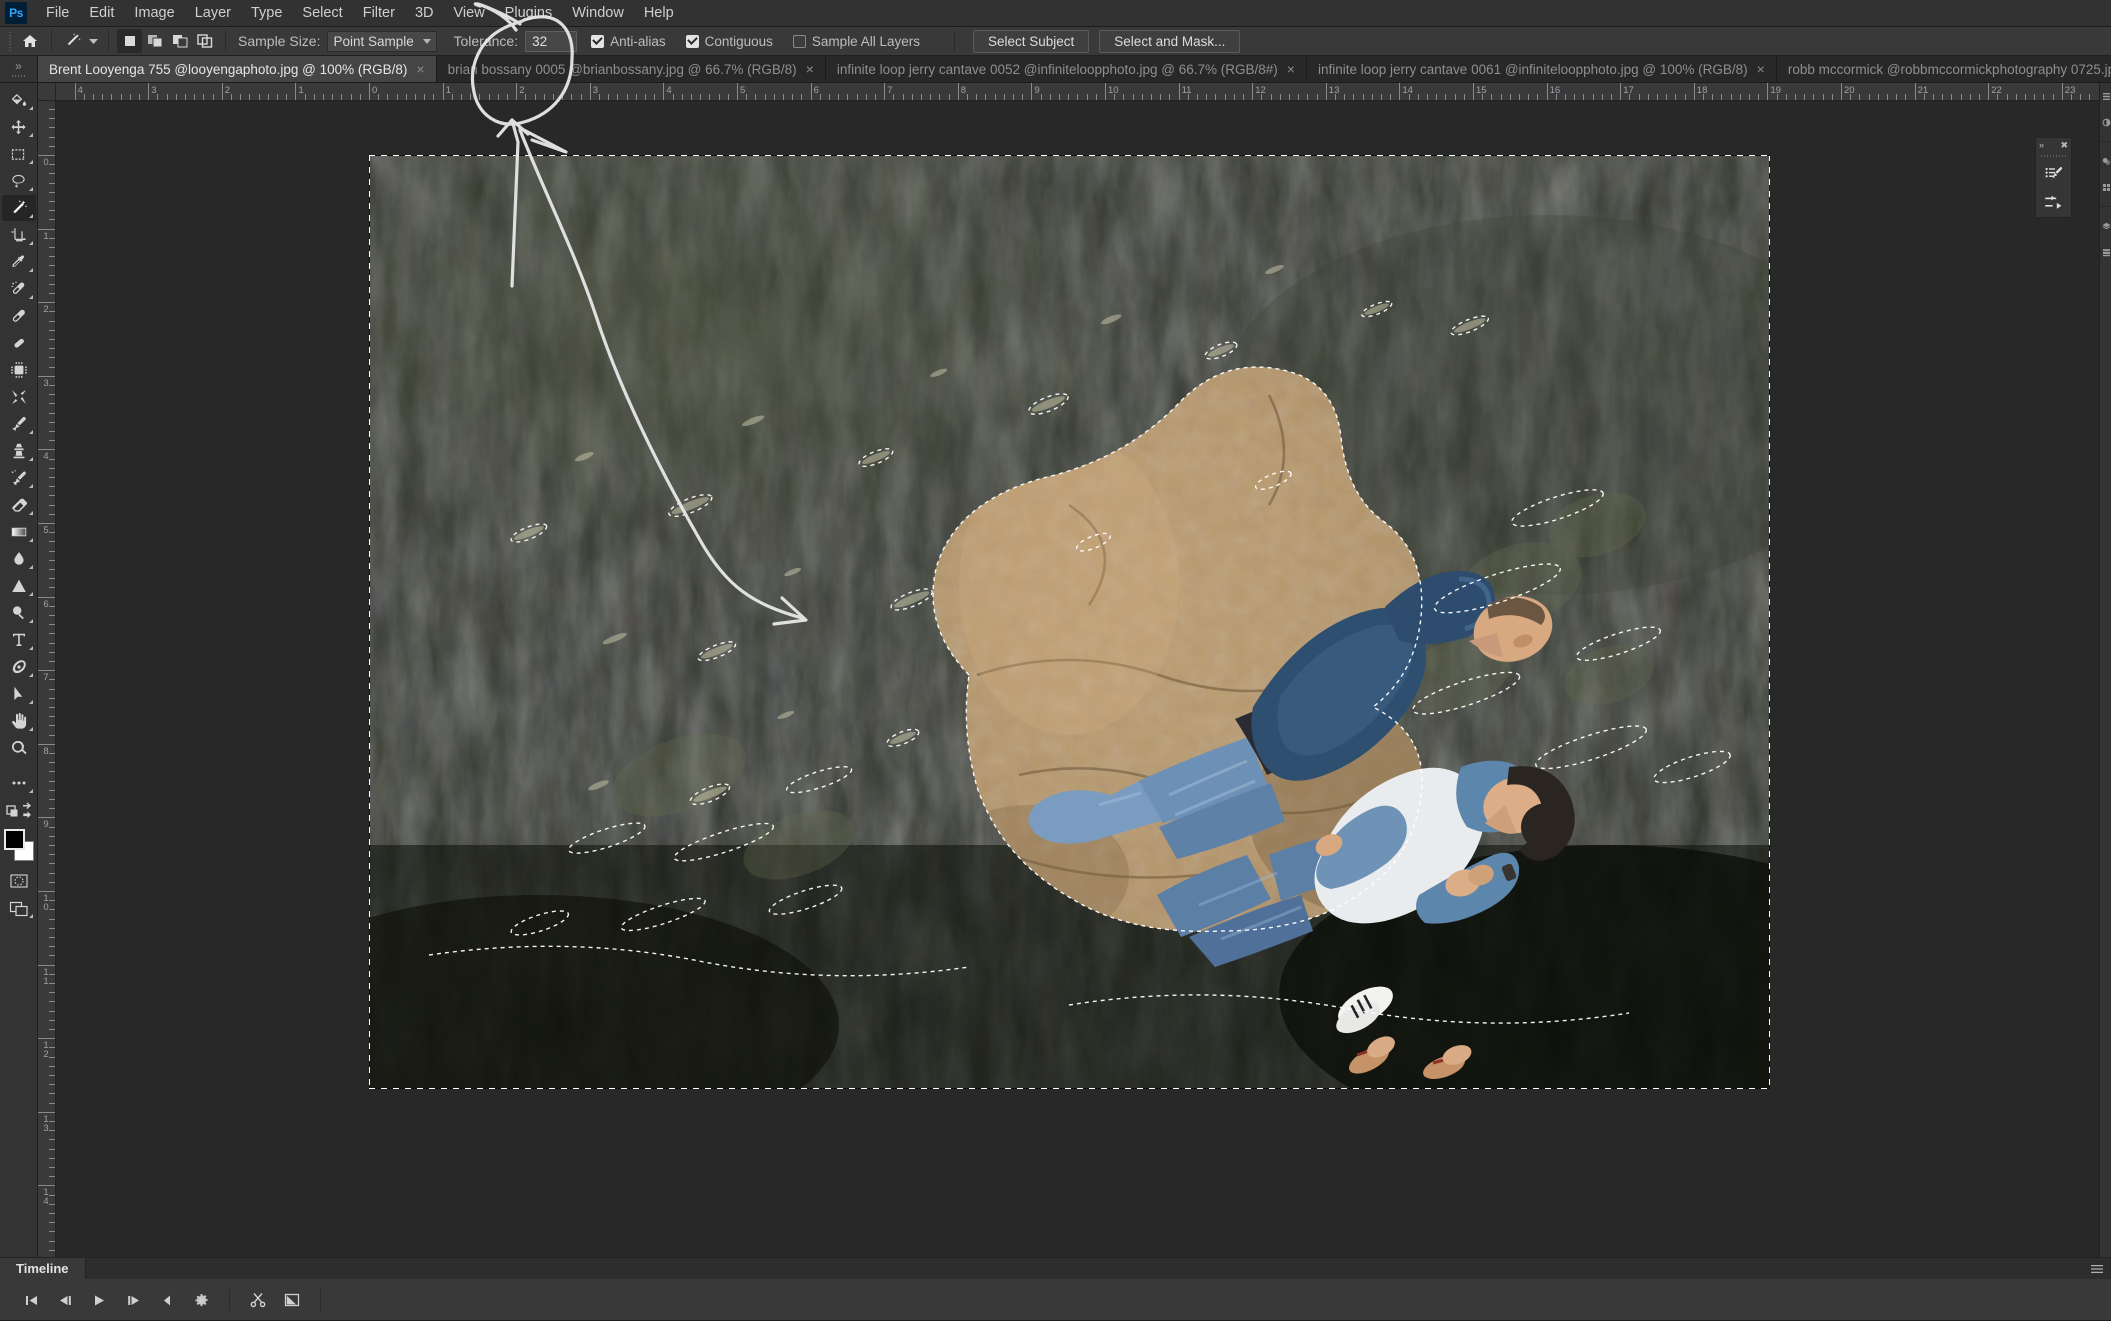 The height and width of the screenshot is (1321, 2111). What do you see at coordinates (19, 586) in the screenshot?
I see `dodge-tool` at bounding box center [19, 586].